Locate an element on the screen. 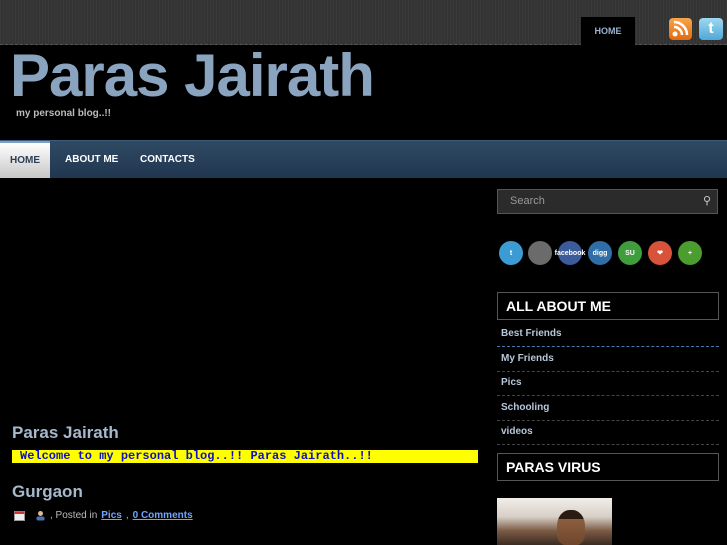 The width and height of the screenshot is (727, 545). main-nav: HOME ABOUT ME CONTACTS is located at coordinates (363, 159).